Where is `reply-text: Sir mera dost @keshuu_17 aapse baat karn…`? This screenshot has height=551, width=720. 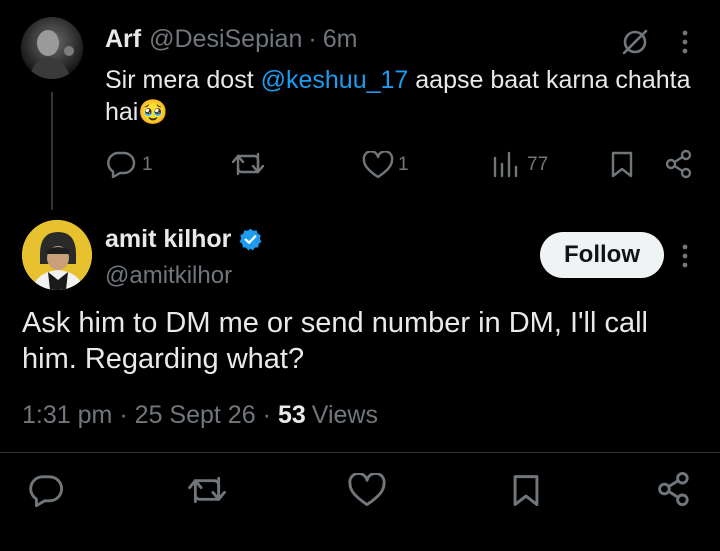 reply-text: Sir mera dost @keshuu_17 aapse baat karn… is located at coordinates (400, 96).